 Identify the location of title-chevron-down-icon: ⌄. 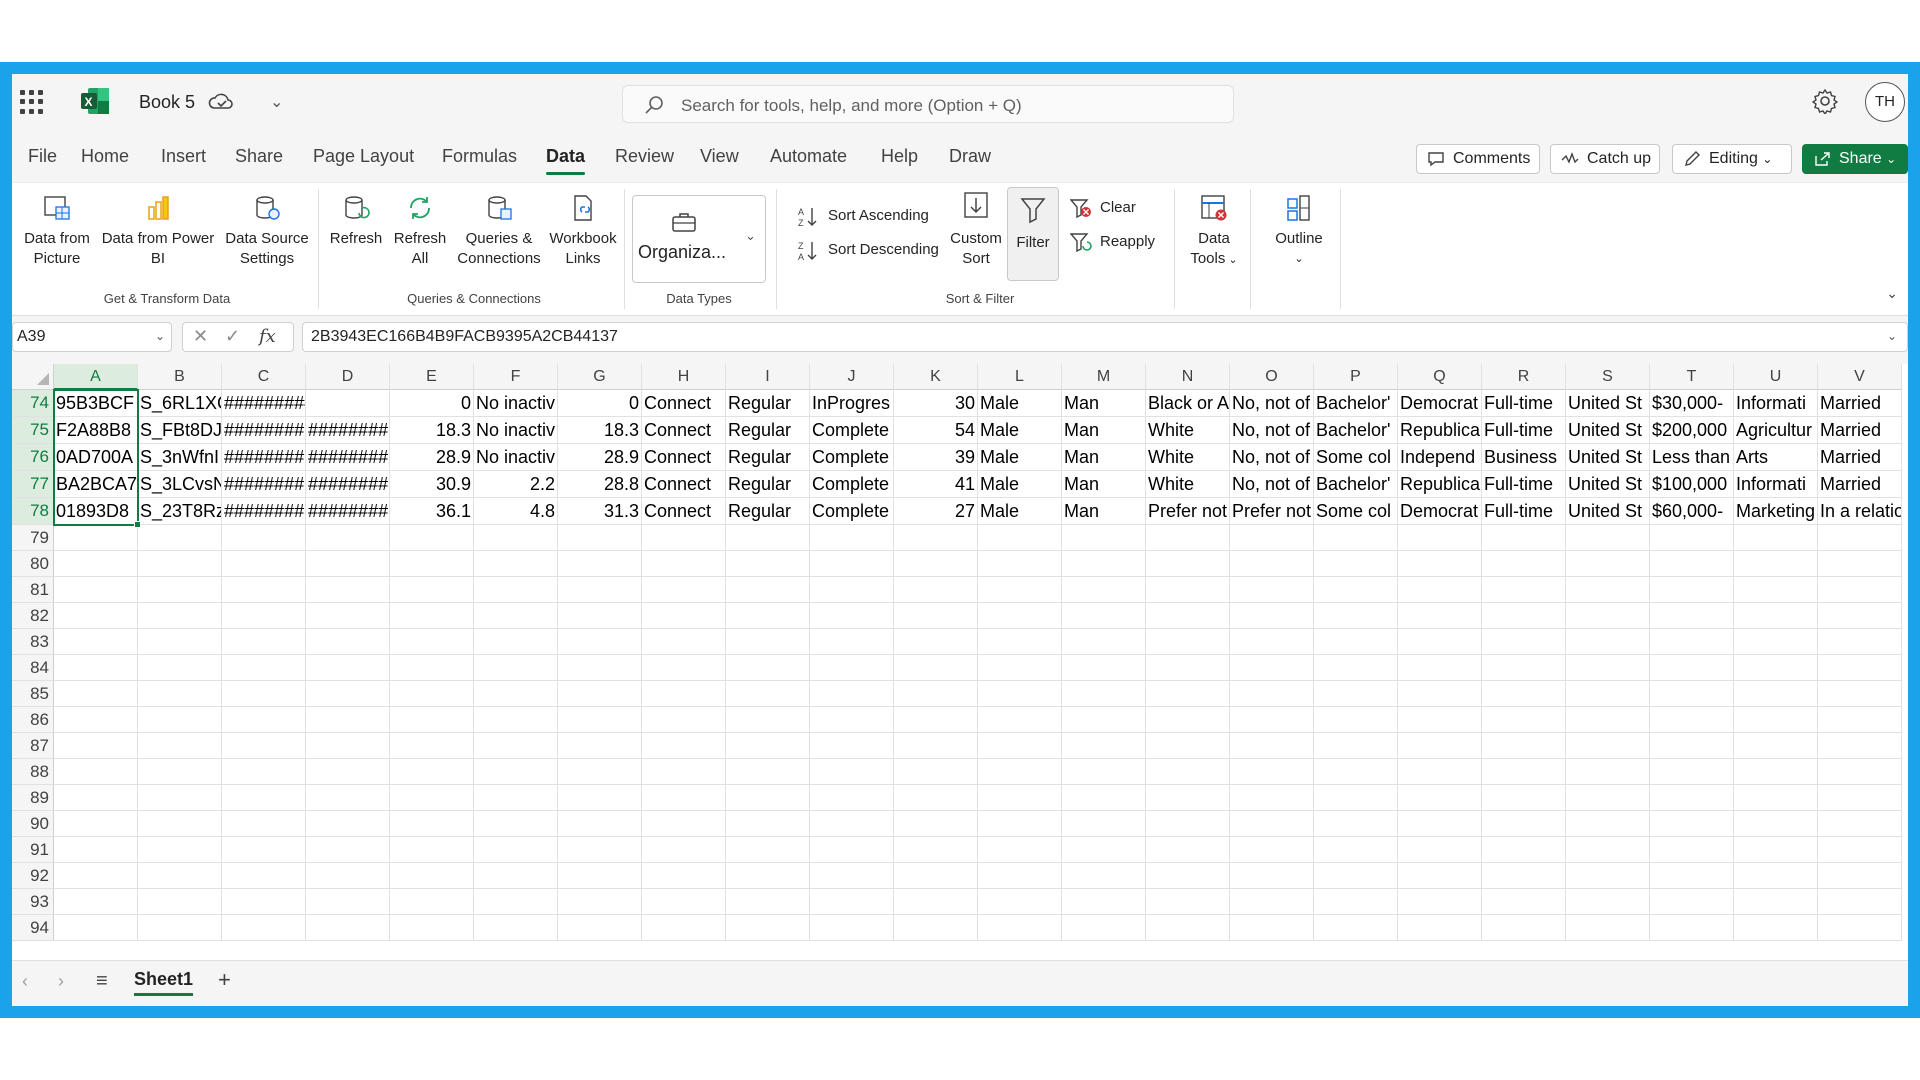
(276, 102).